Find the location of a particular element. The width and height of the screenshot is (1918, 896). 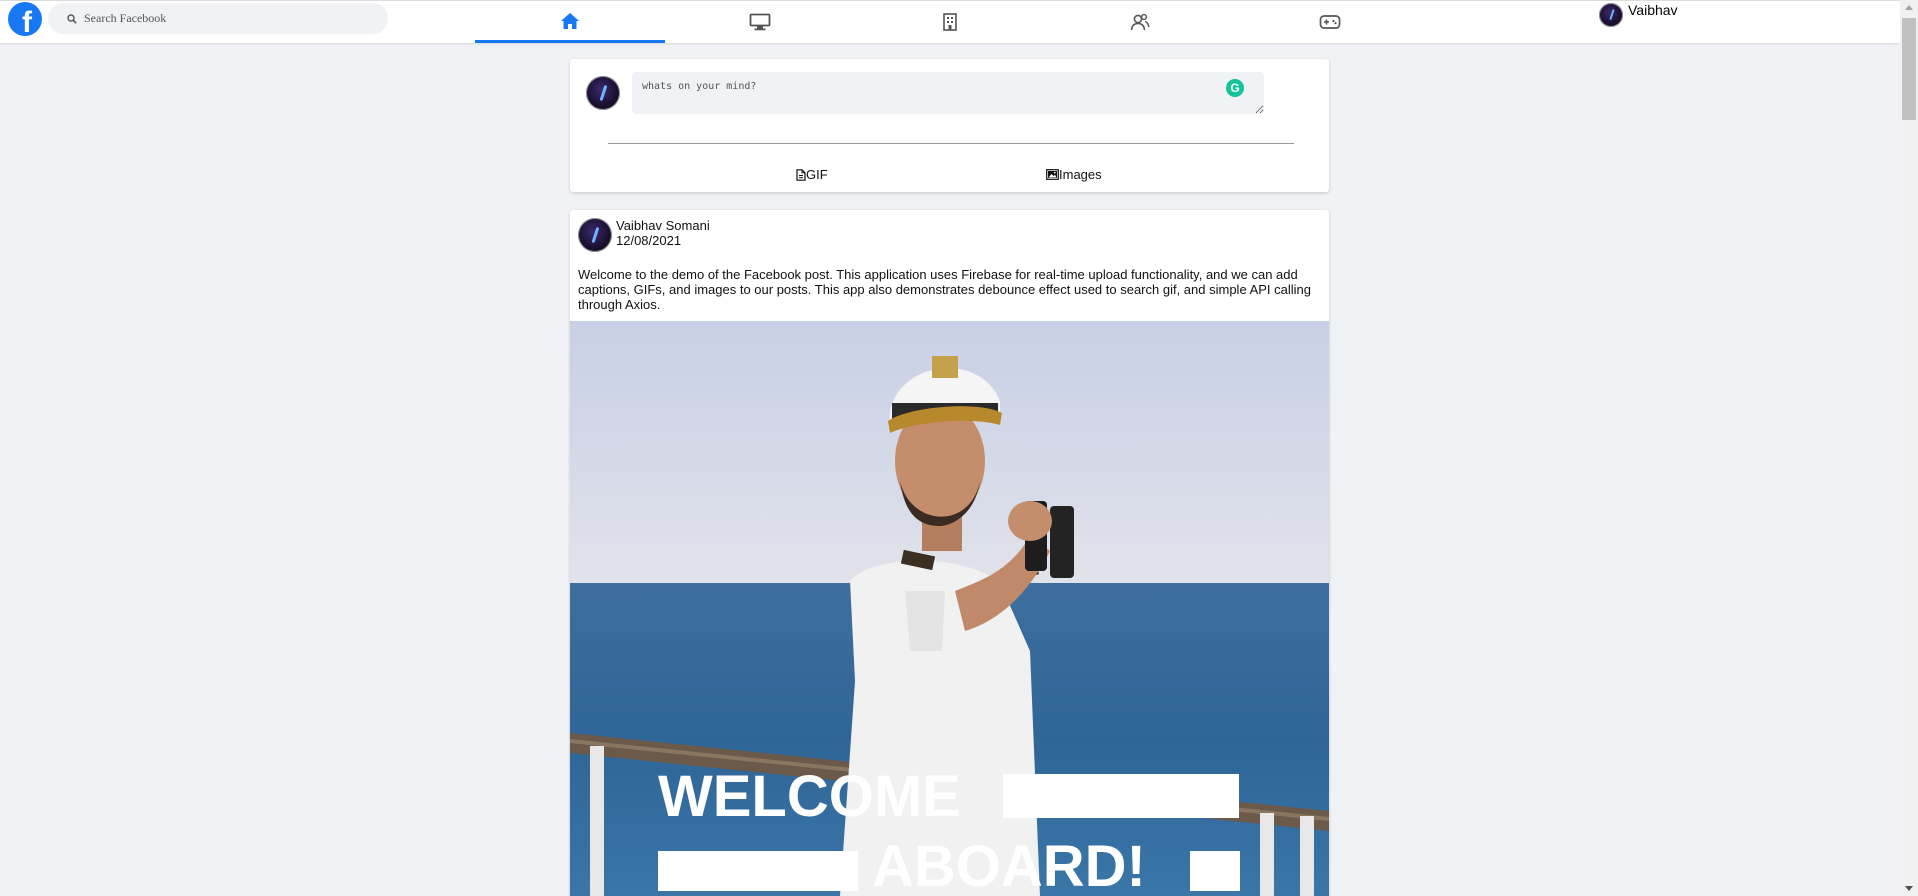

building-icon is located at coordinates (950, 22).